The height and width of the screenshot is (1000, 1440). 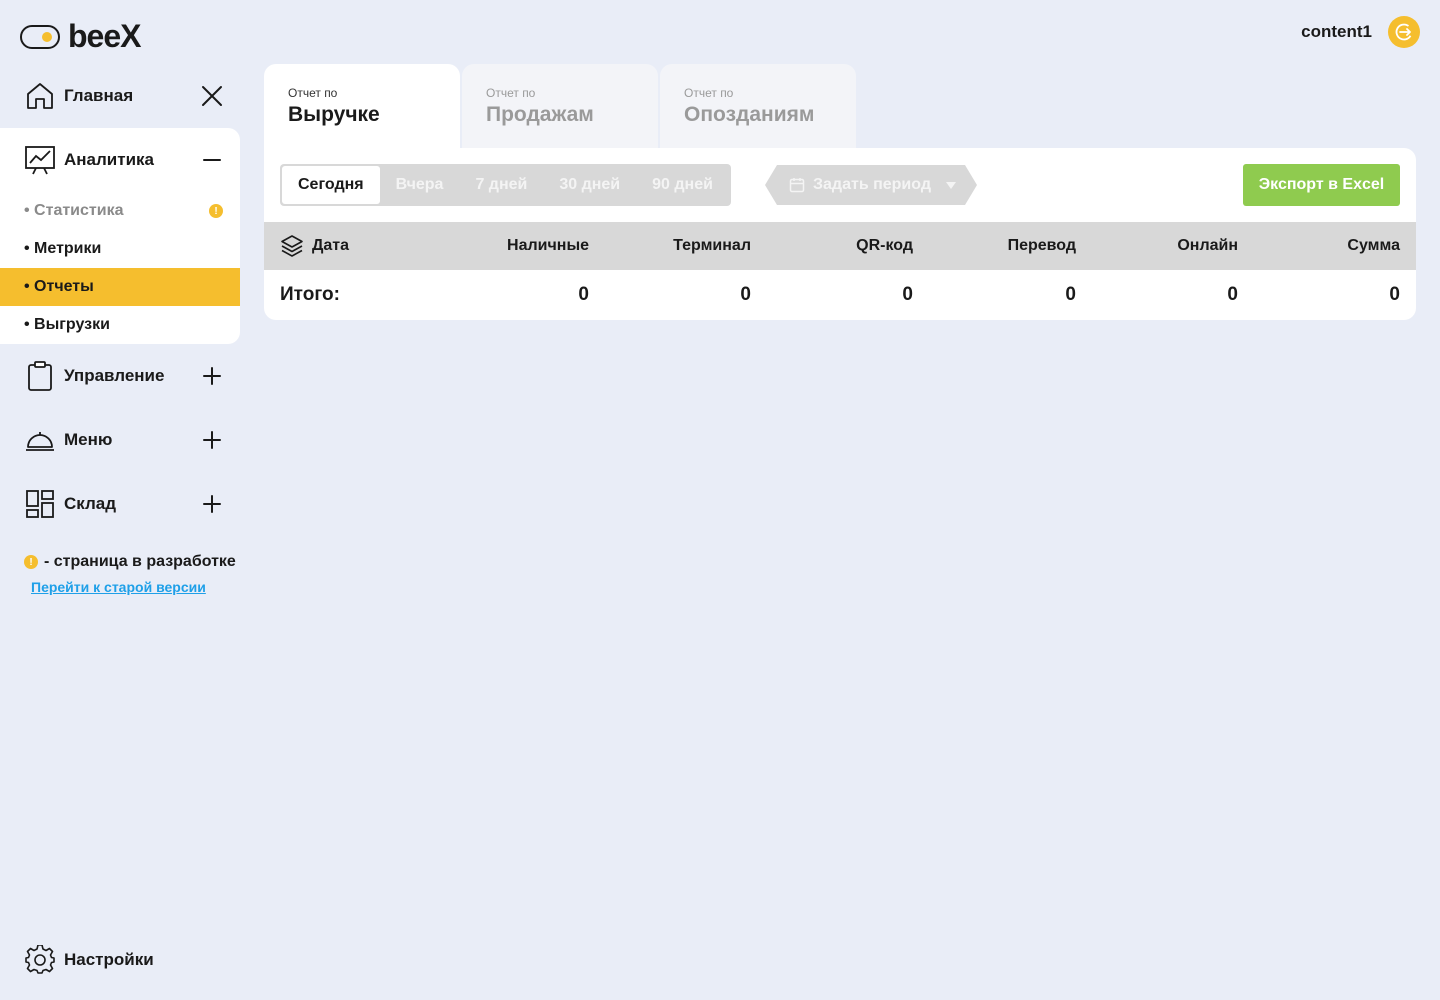 I want to click on sidebar-item-warehouse: Склад, so click(x=120, y=504).